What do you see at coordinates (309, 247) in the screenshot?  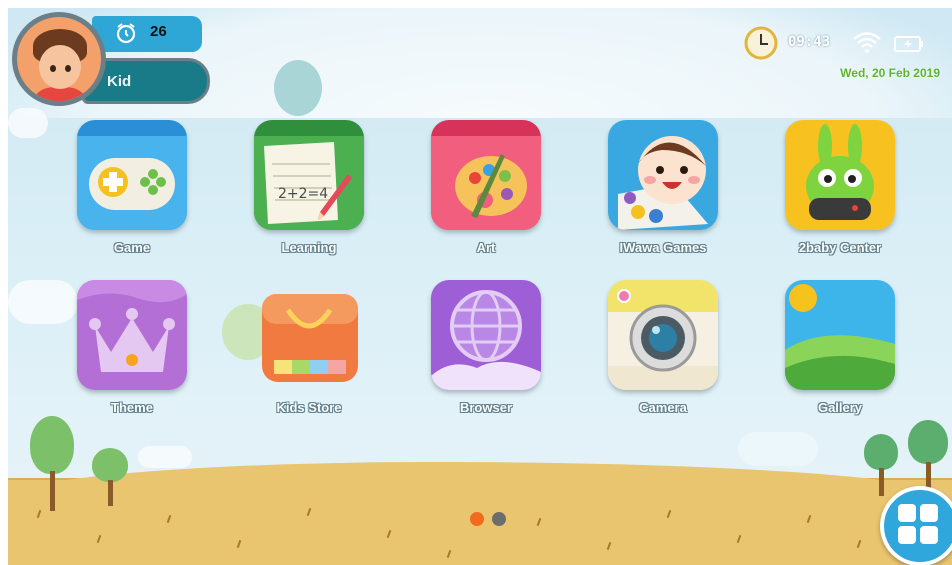 I see `app-label: Learning` at bounding box center [309, 247].